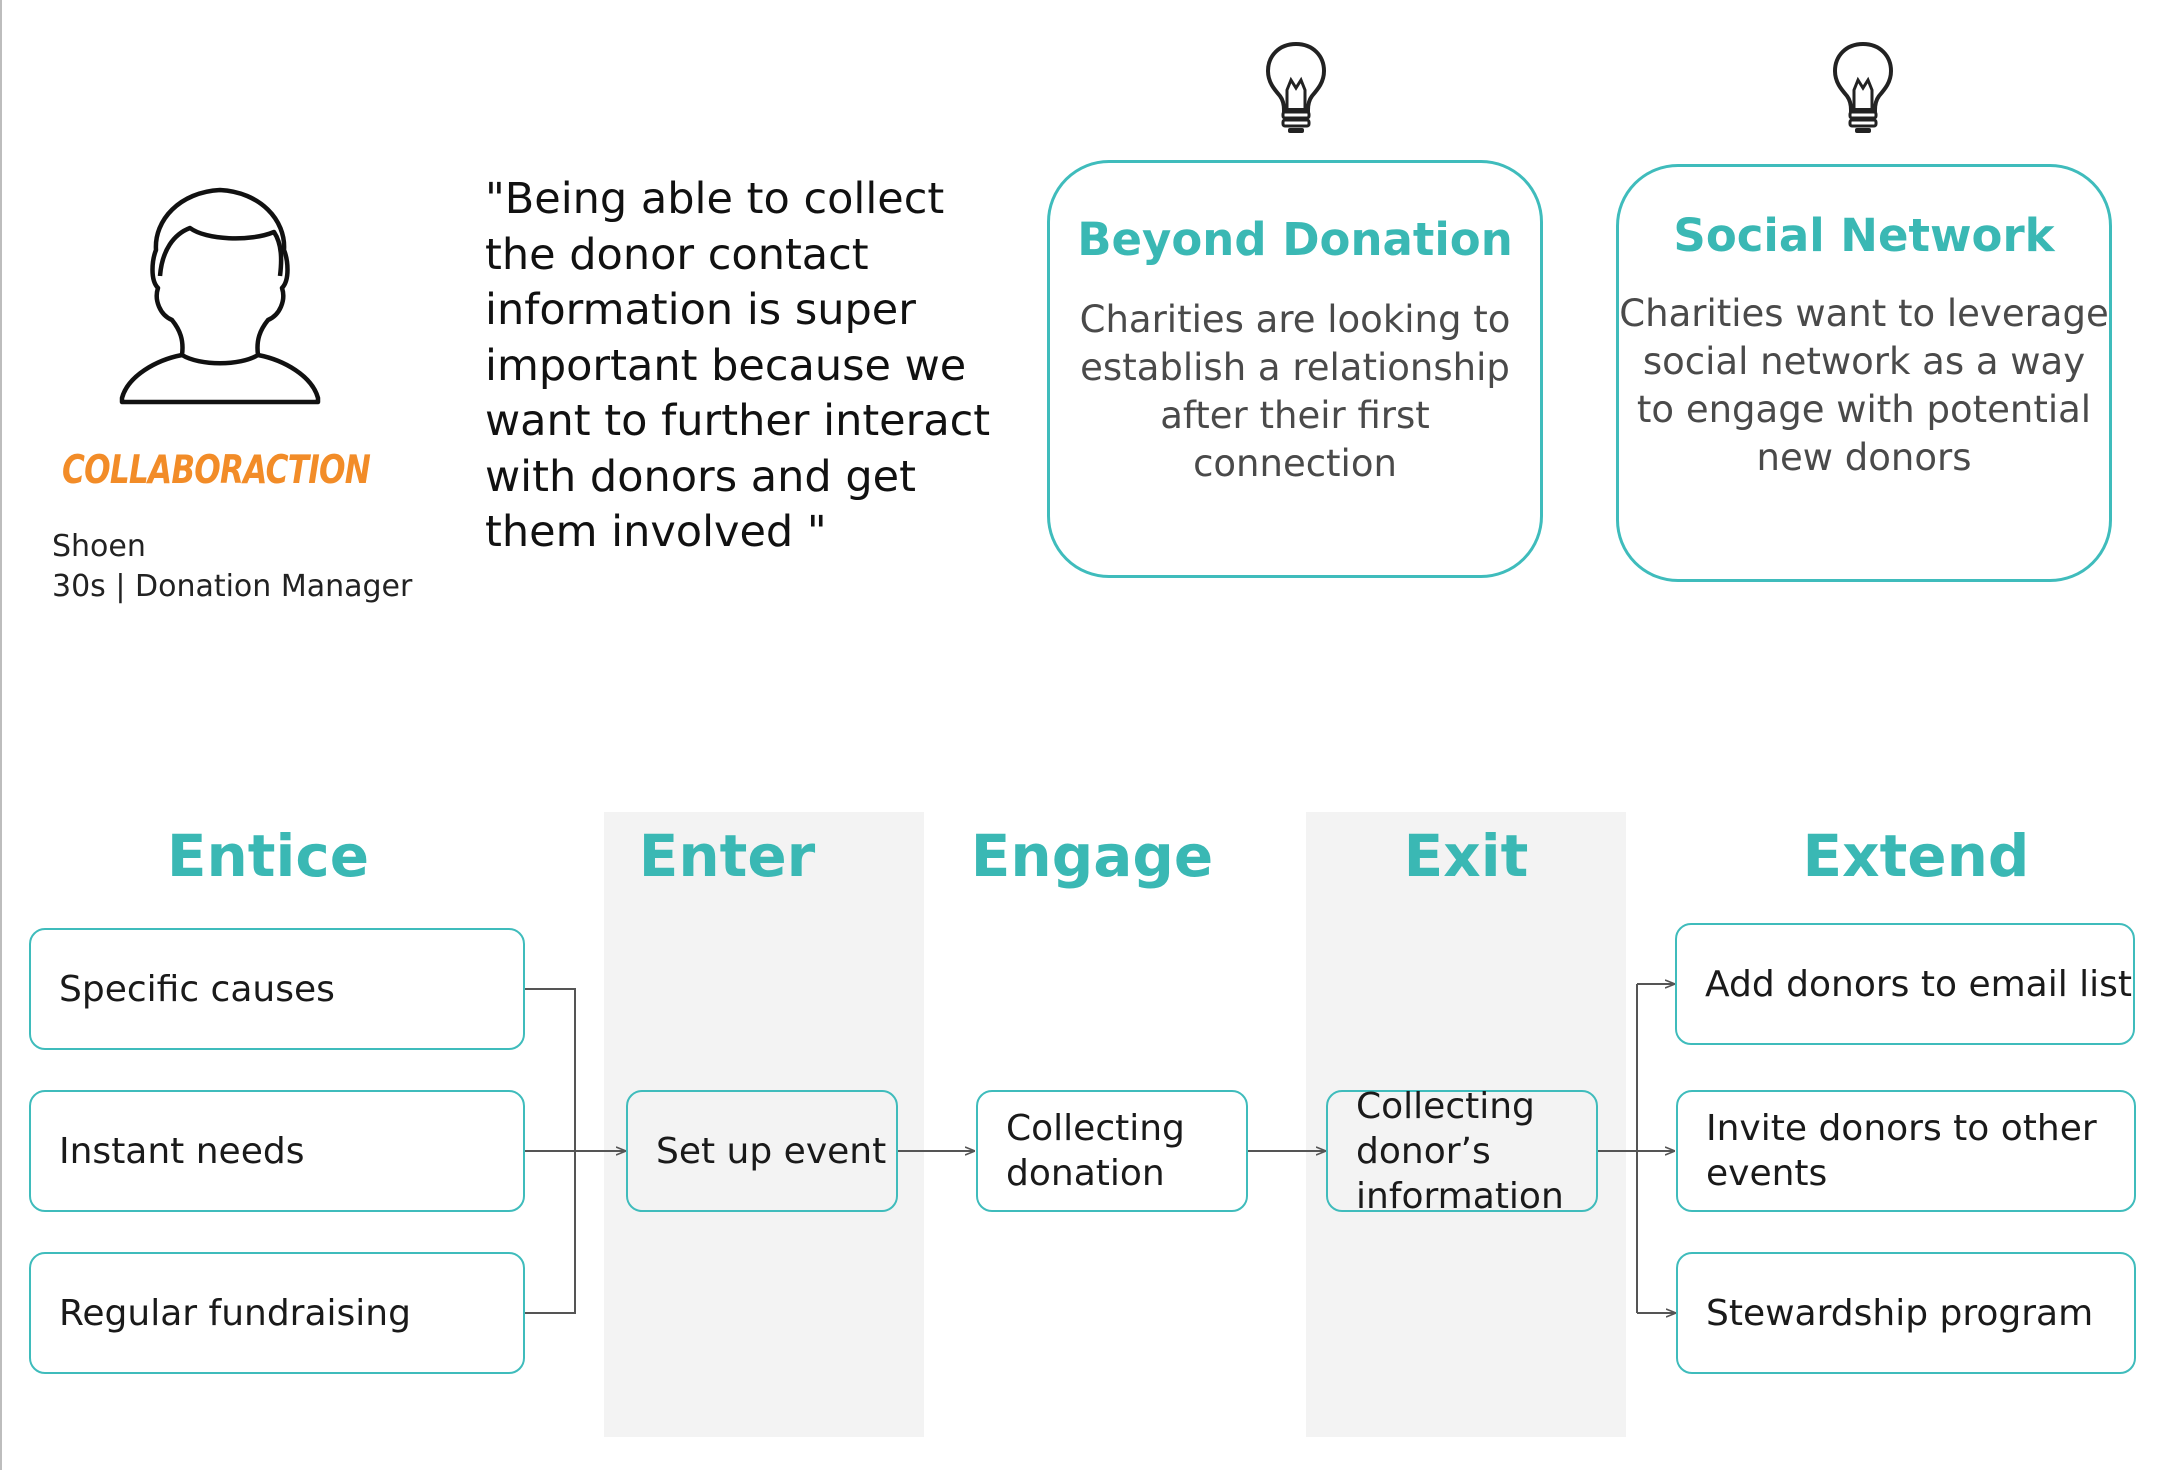 This screenshot has width=2159, height=1470. I want to click on step-label: Instant needs, so click(182, 1151).